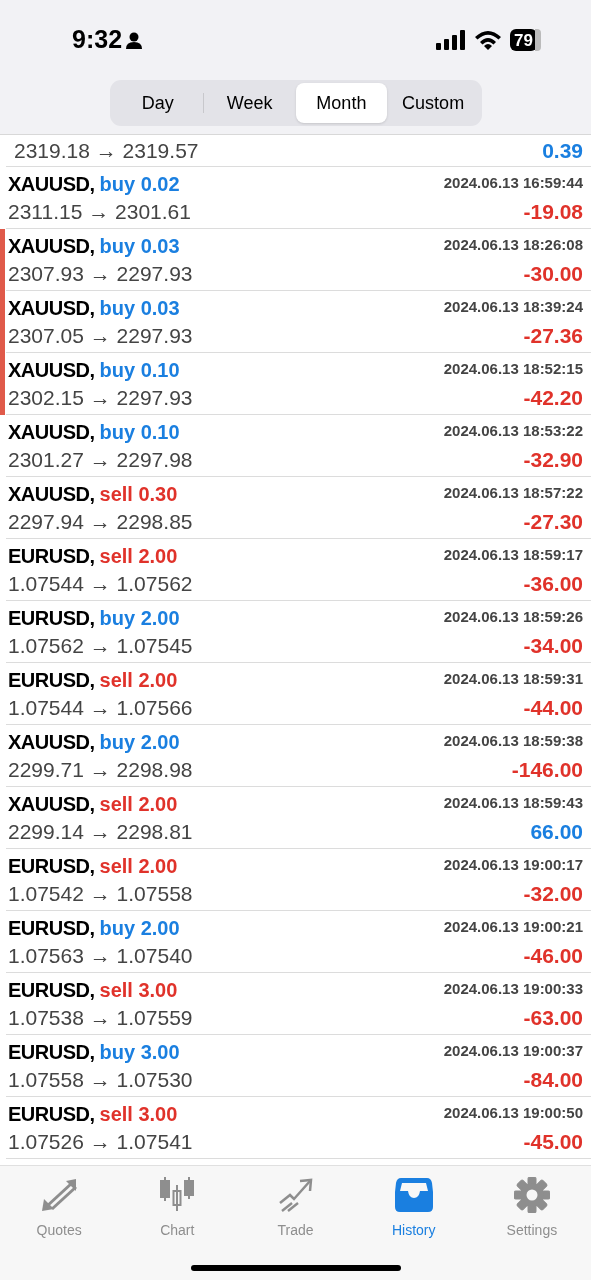 The image size is (591, 1280). Describe the element at coordinates (513, 741) in the screenshot. I see `trade-time: 2024.06.13 18:59:38` at that location.